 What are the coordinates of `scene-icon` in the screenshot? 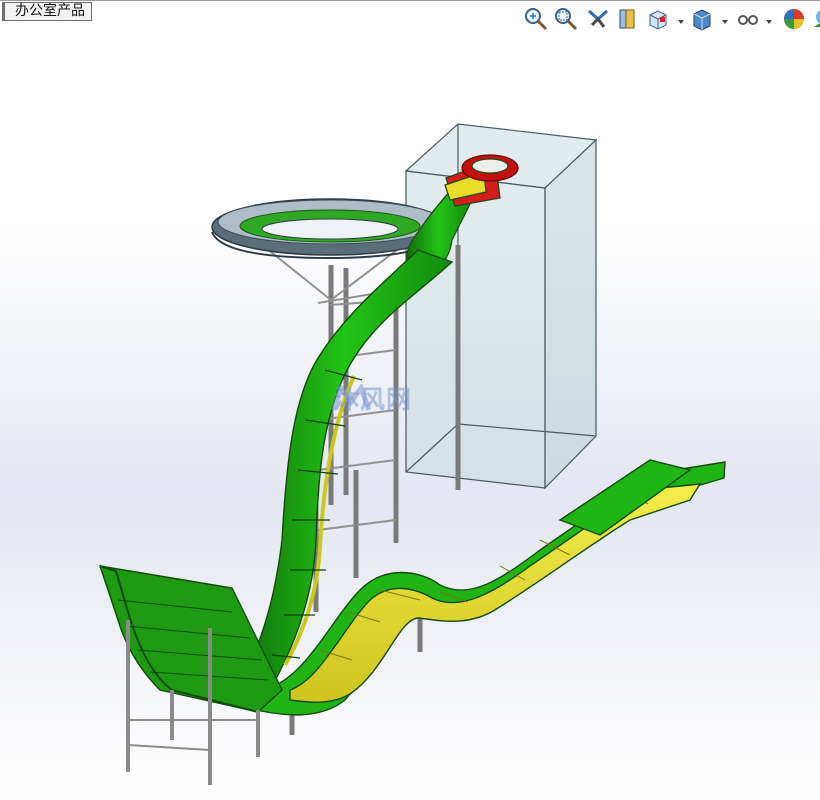 It's located at (815, 19).